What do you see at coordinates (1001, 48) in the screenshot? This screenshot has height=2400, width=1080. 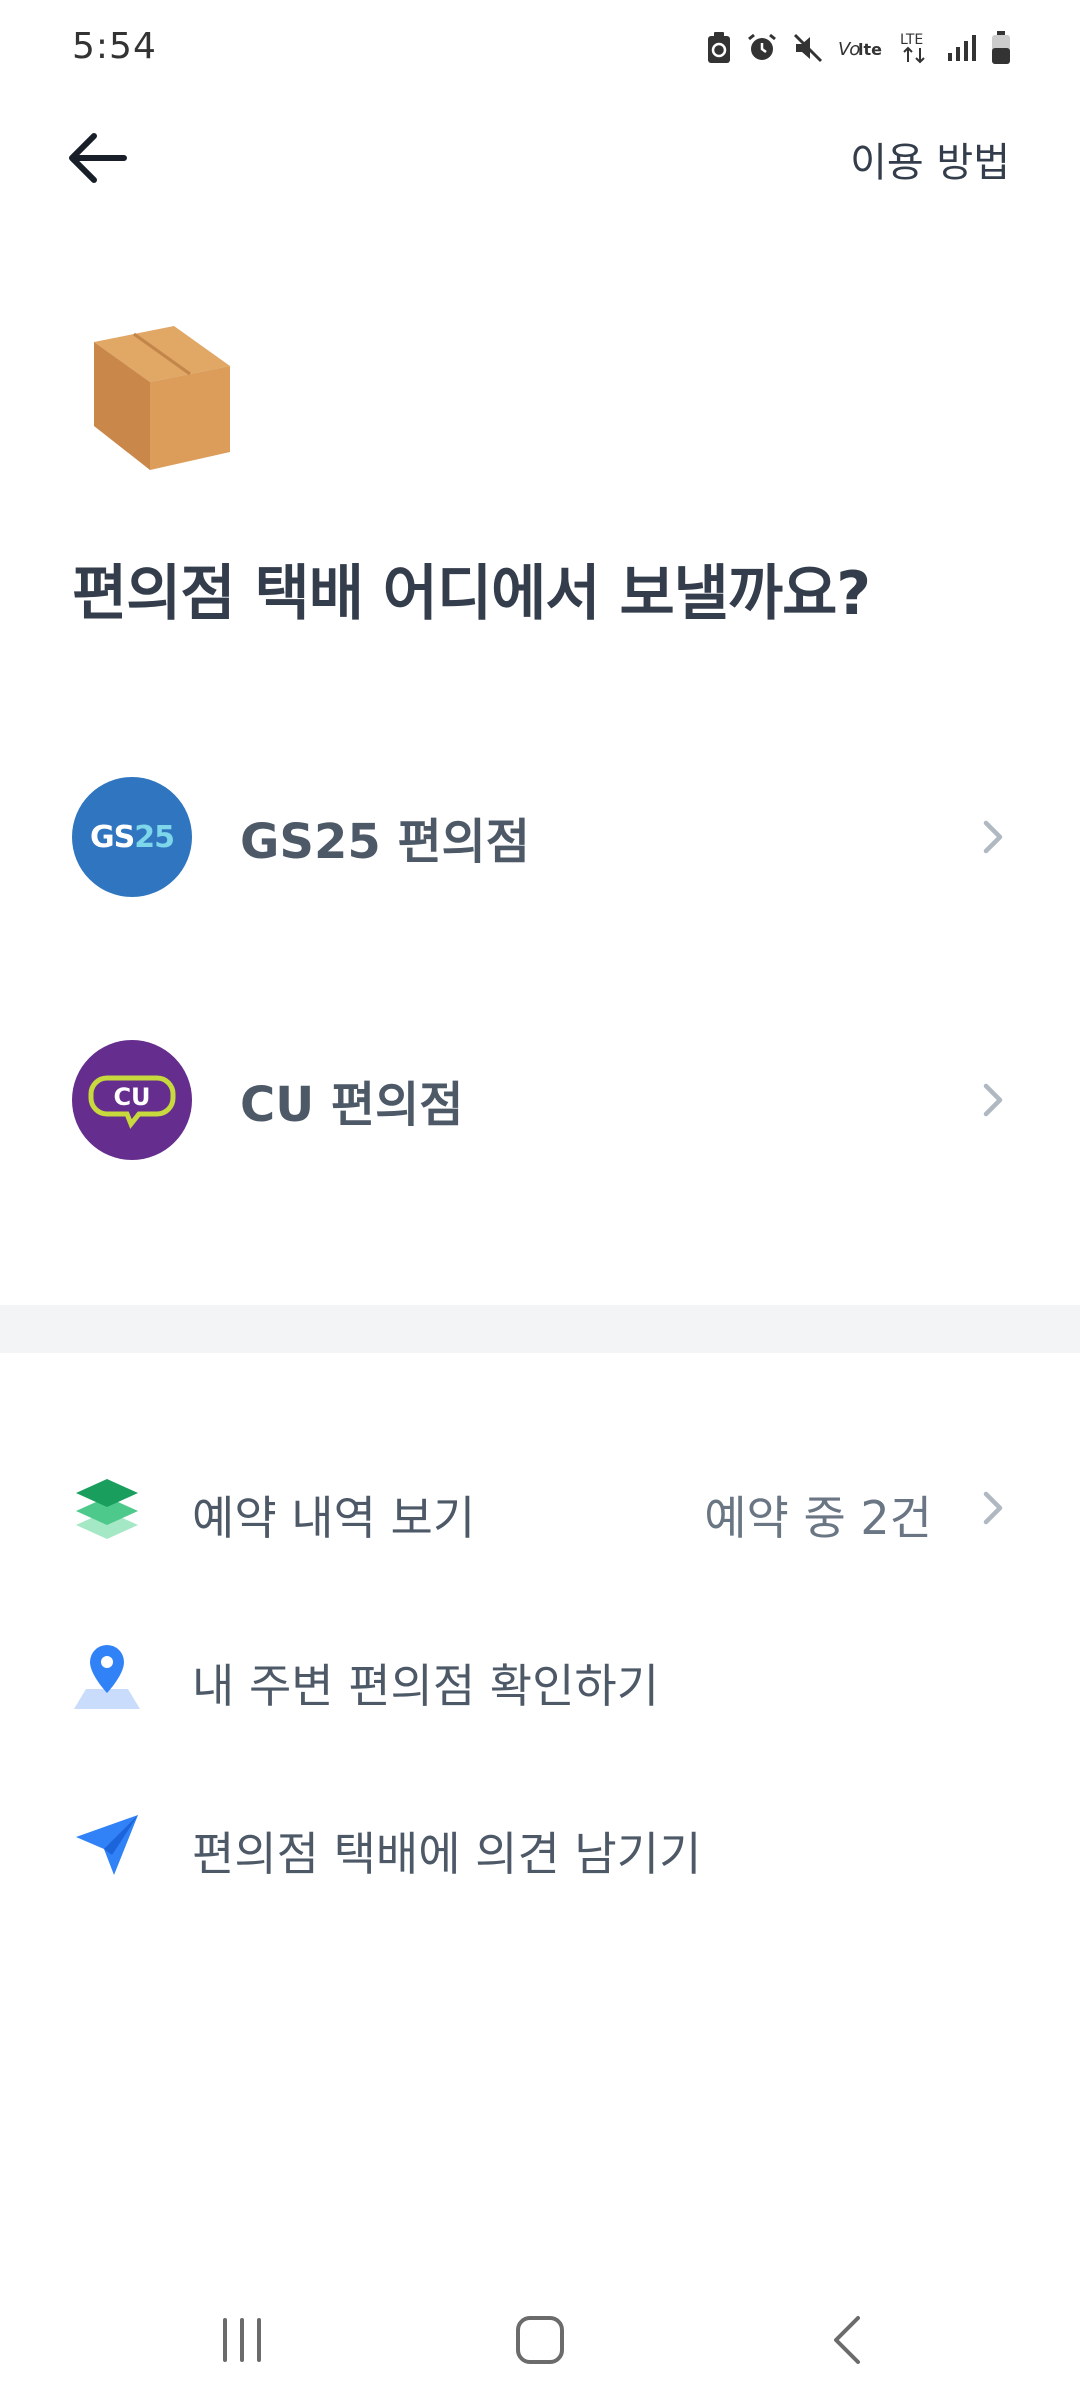 I see `battery-icon` at bounding box center [1001, 48].